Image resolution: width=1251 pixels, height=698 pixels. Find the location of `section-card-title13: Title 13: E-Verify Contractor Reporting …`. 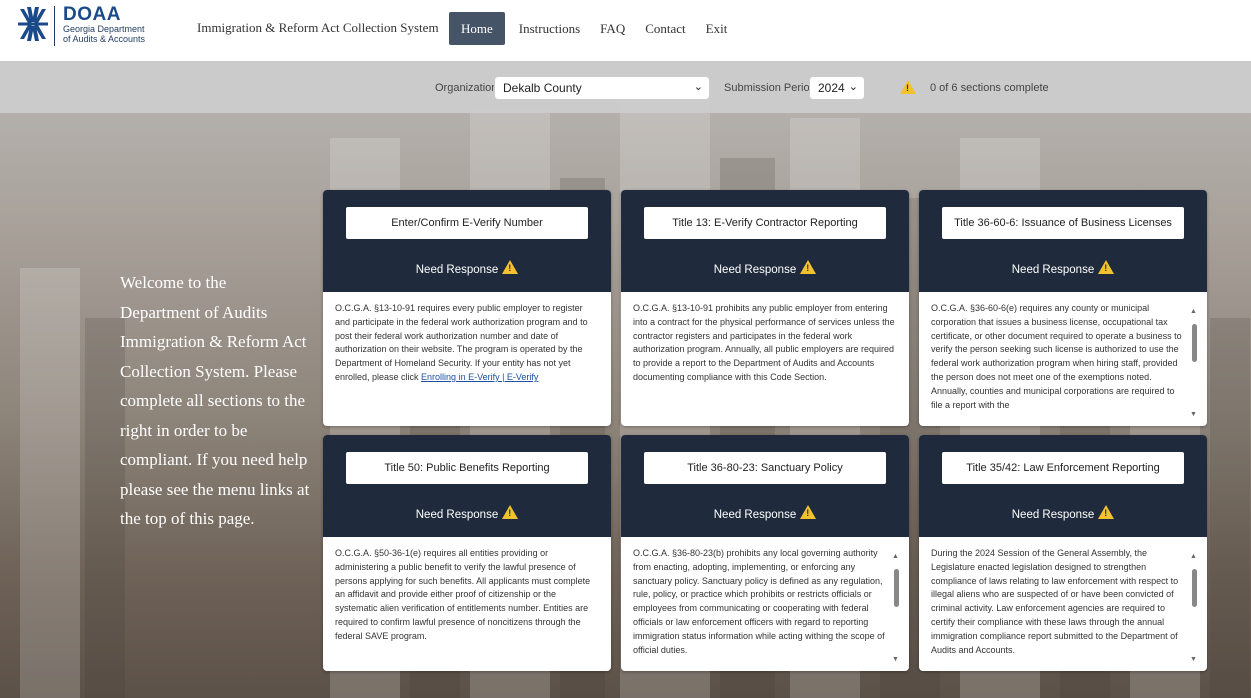

section-card-title13: Title 13: E-Verify Contractor Reporting … is located at coordinates (765, 308).